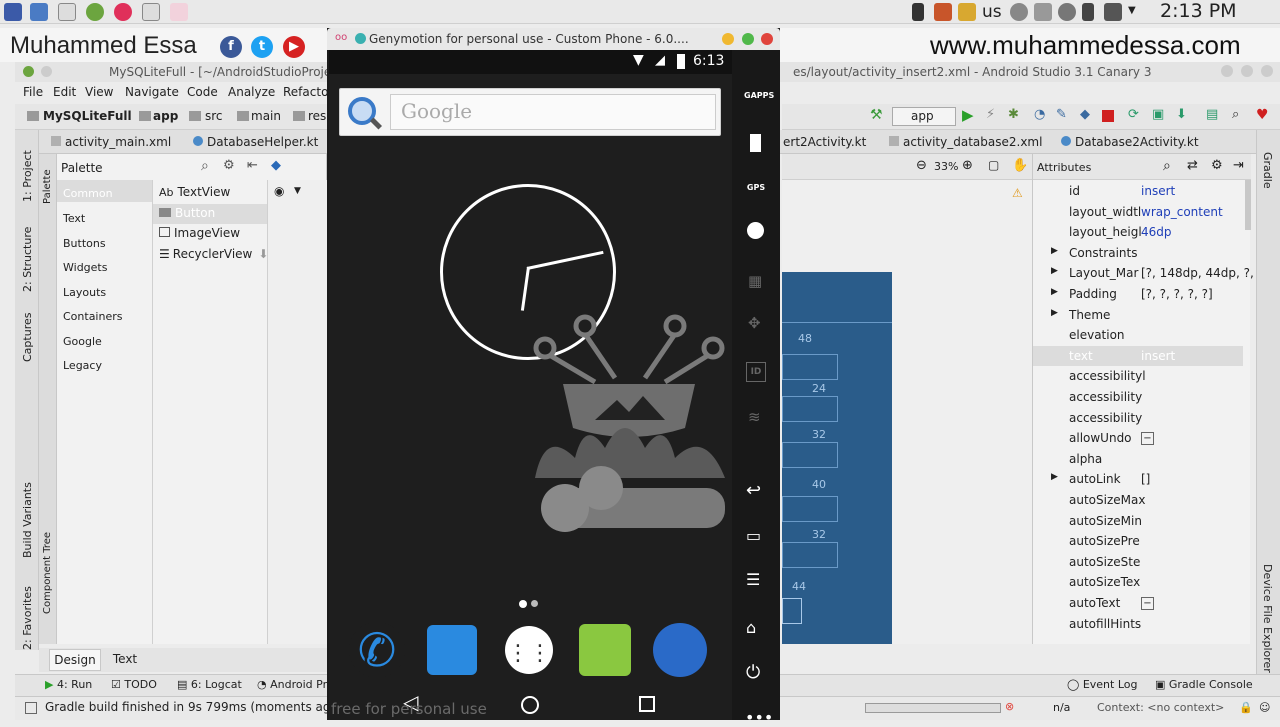  What do you see at coordinates (755, 281) in the screenshot?
I see `capture-icon: ▦` at bounding box center [755, 281].